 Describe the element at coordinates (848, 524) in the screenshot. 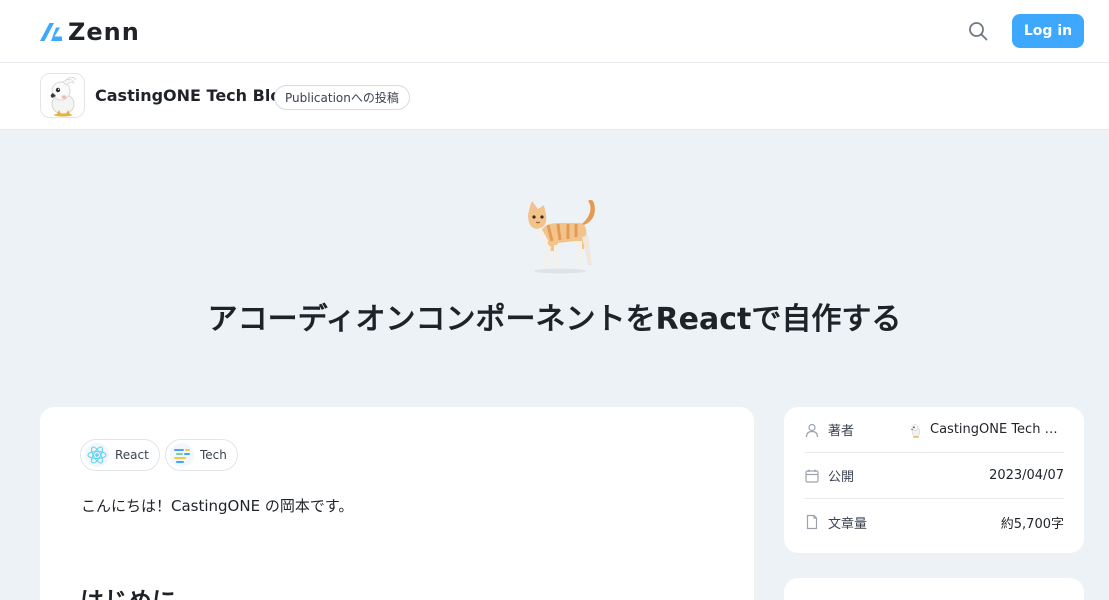

I see `length-label: 文章量` at that location.